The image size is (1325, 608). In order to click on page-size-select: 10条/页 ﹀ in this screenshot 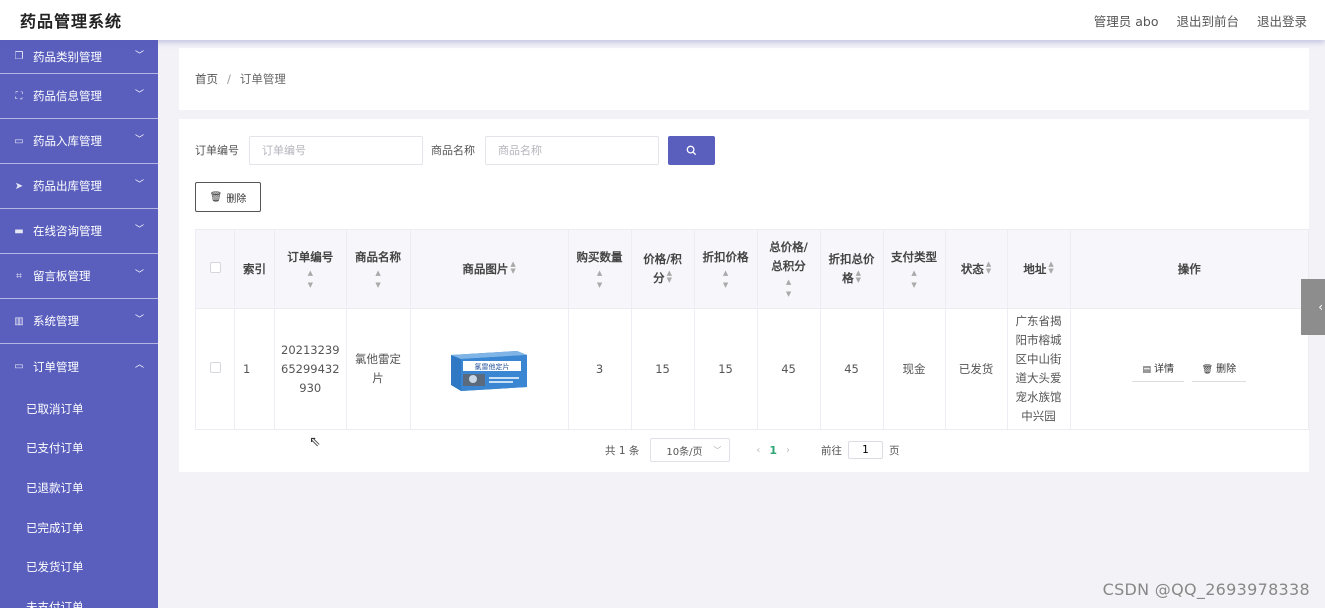, I will do `click(690, 450)`.